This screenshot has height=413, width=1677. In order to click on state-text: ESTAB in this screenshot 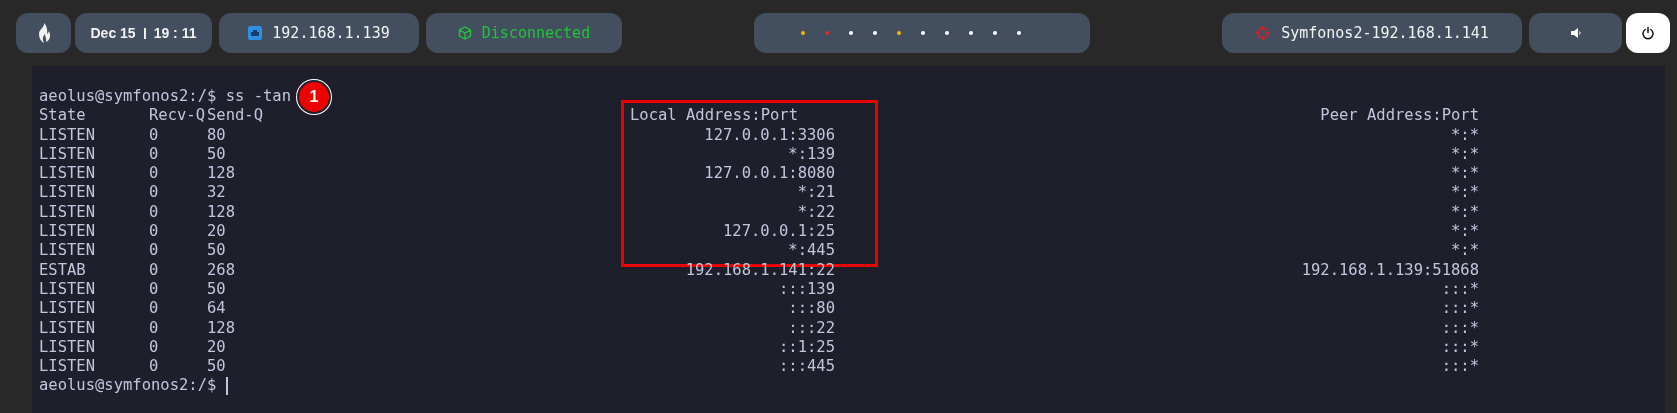, I will do `click(63, 270)`.